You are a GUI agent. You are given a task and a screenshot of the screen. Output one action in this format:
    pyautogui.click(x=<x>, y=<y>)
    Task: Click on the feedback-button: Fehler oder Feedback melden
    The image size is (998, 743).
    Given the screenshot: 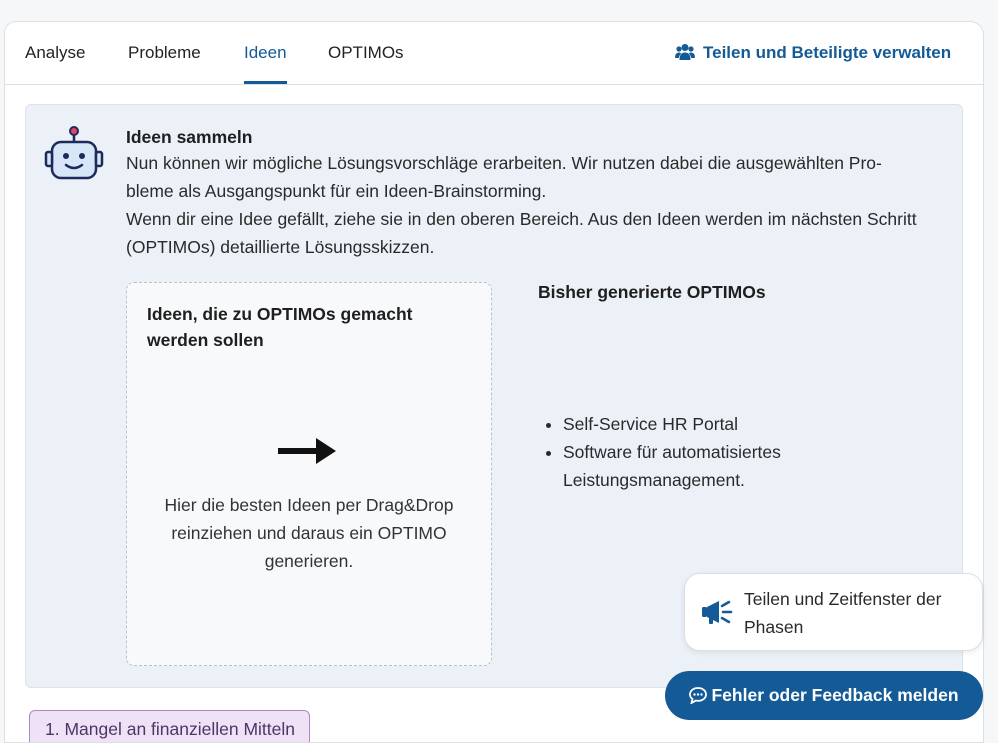 What is the action you would take?
    pyautogui.click(x=824, y=695)
    